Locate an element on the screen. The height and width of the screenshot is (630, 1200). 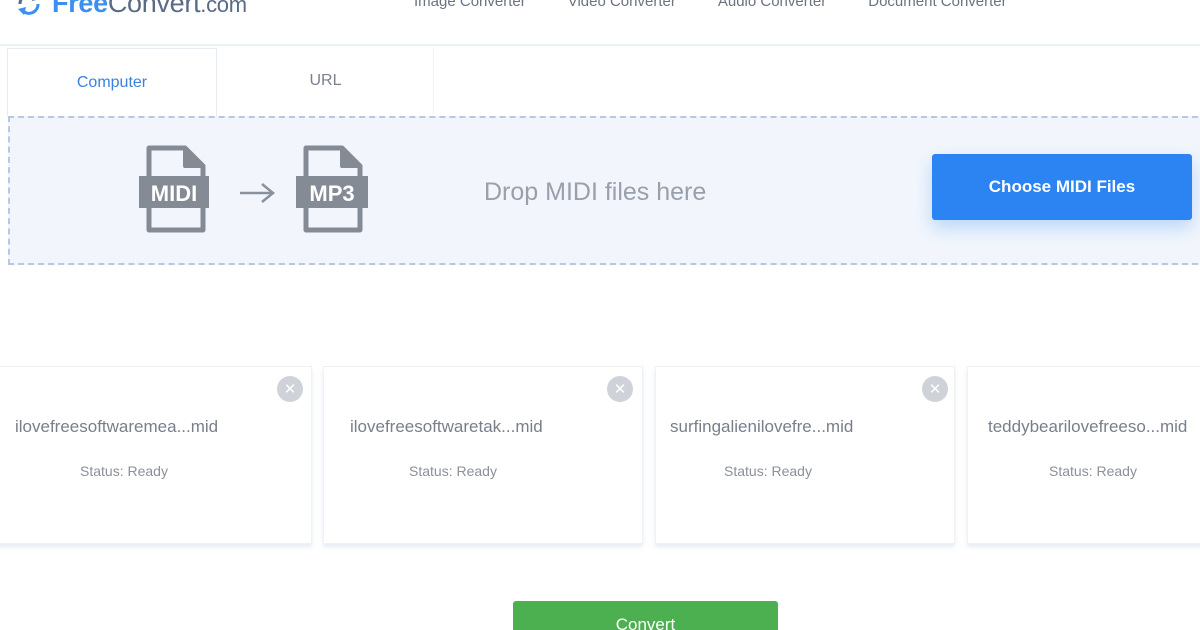
nav-document-converter: Document Converter is located at coordinates (937, 5).